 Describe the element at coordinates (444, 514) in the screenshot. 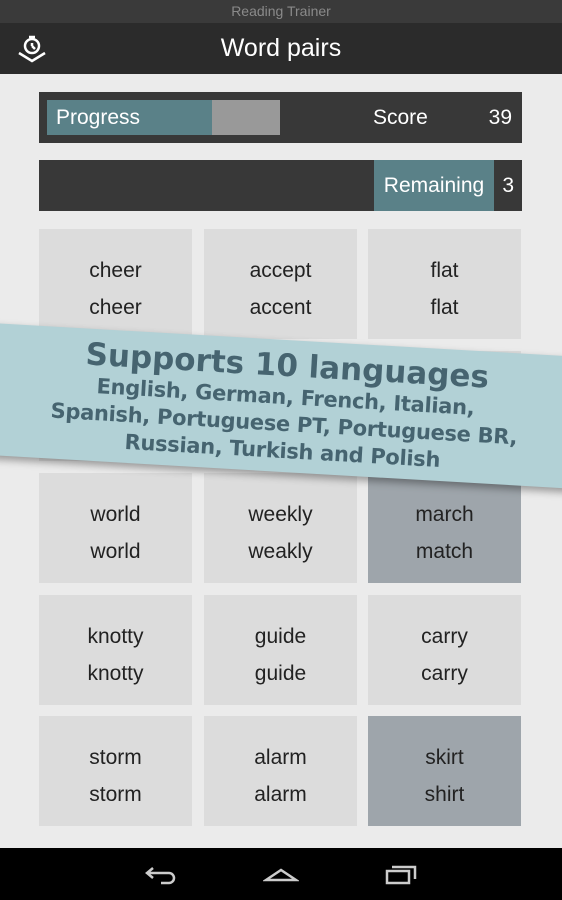

I see `word-top: march` at that location.